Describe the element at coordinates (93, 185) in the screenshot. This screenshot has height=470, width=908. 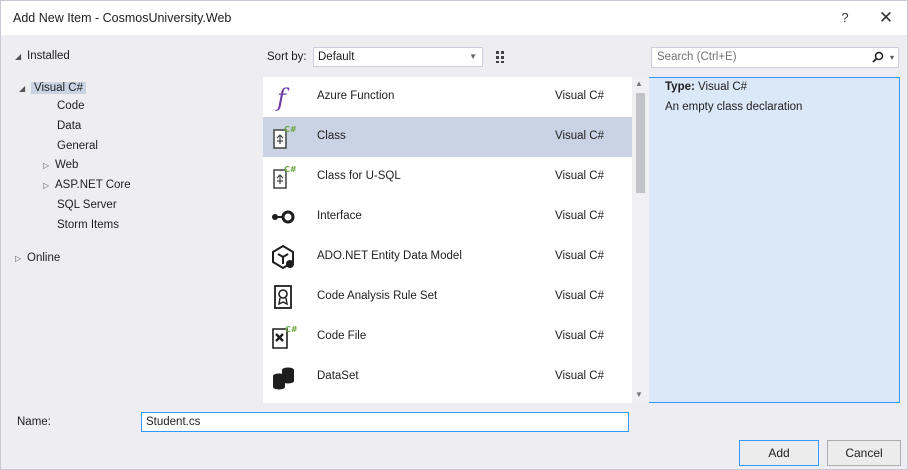
I see `tree-node-label: ASP.NET Core` at that location.